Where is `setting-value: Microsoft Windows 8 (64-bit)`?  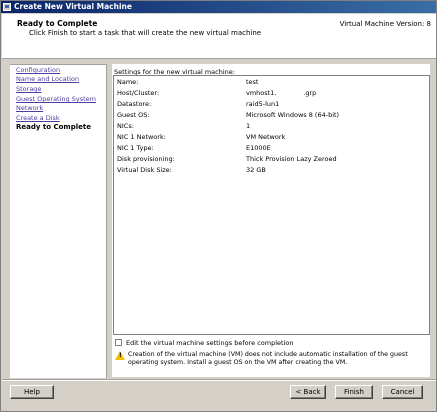
setting-value: Microsoft Windows 8 (64-bit) is located at coordinates (293, 115).